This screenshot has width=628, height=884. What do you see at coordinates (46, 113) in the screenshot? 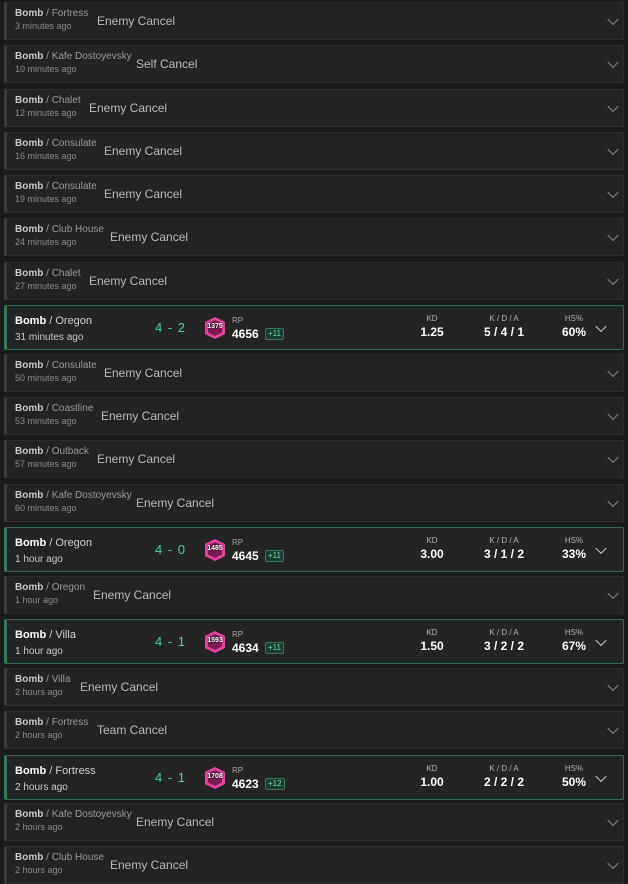
I see `match-time: 12 minutes ago` at bounding box center [46, 113].